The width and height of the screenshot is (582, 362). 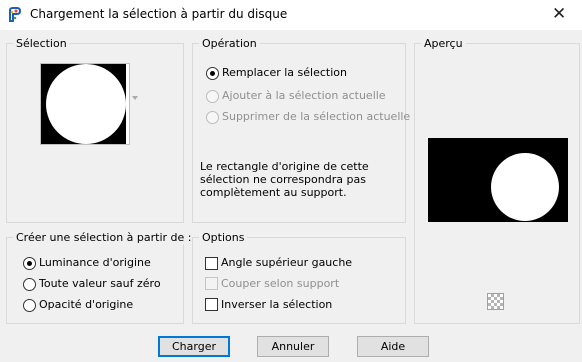 I want to click on load-button: Charger, so click(x=194, y=346).